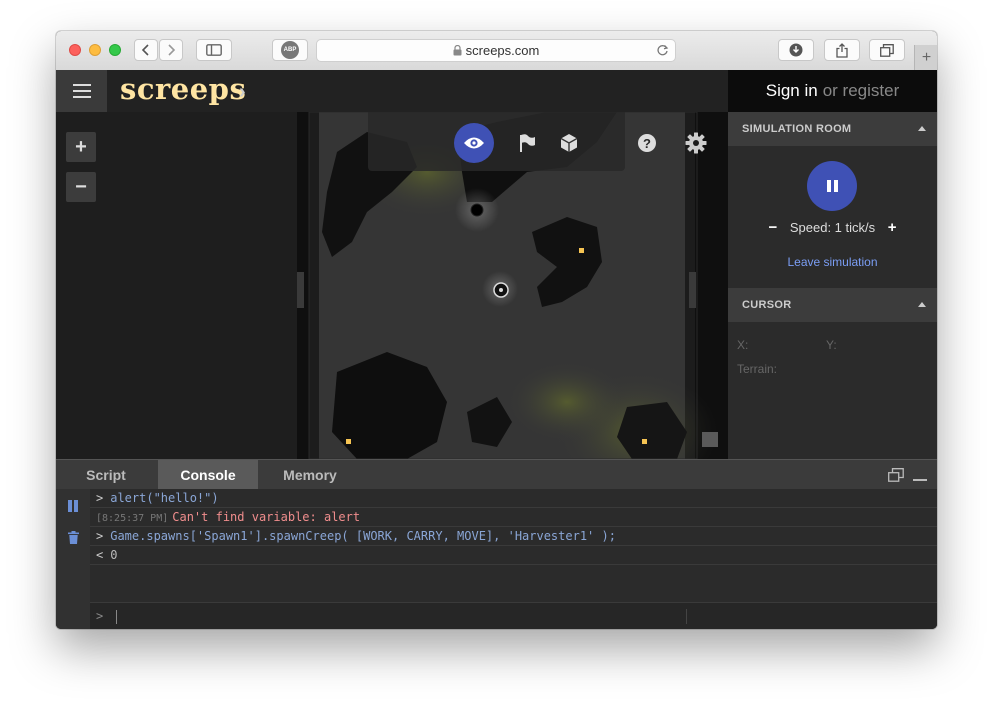 The width and height of the screenshot is (993, 710). Describe the element at coordinates (797, 129) in the screenshot. I see `simulation-room-title: SIMULATION ROOM` at that location.